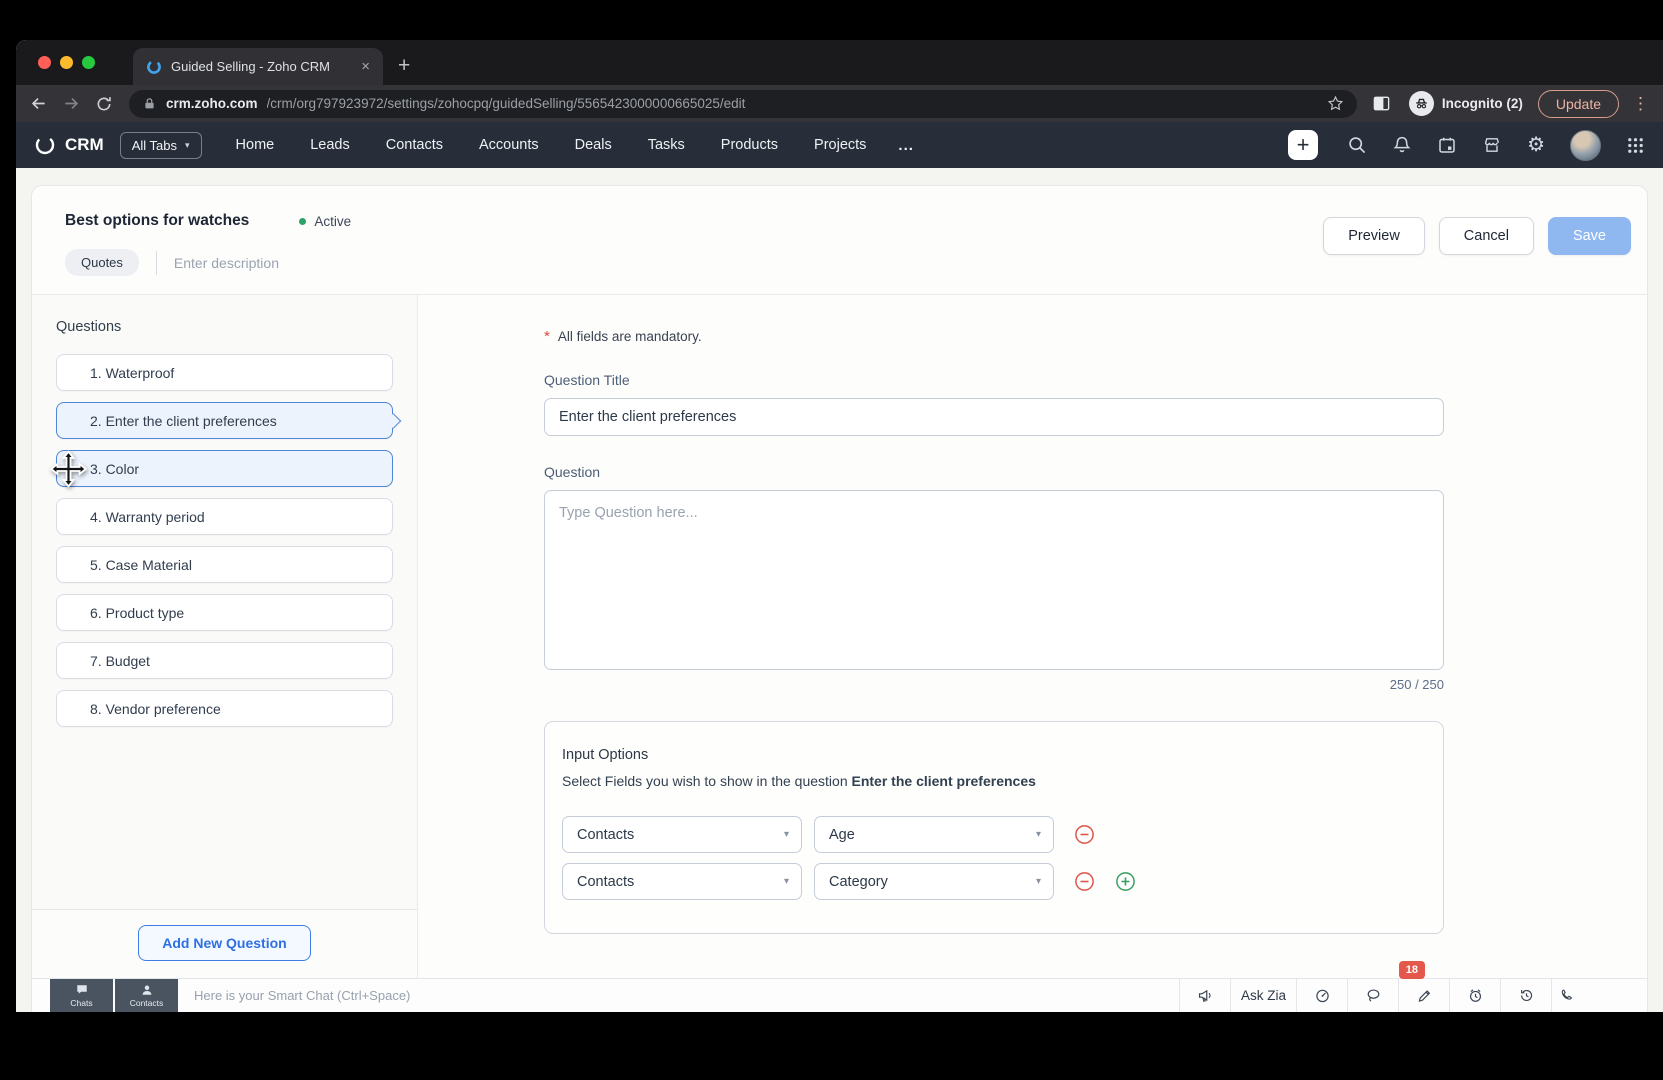  I want to click on question-item-label: 4. Warranty period, so click(147, 516).